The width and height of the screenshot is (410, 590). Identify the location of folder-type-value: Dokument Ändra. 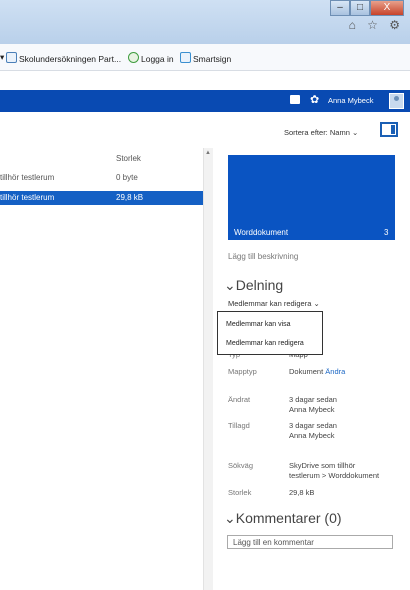
(317, 372).